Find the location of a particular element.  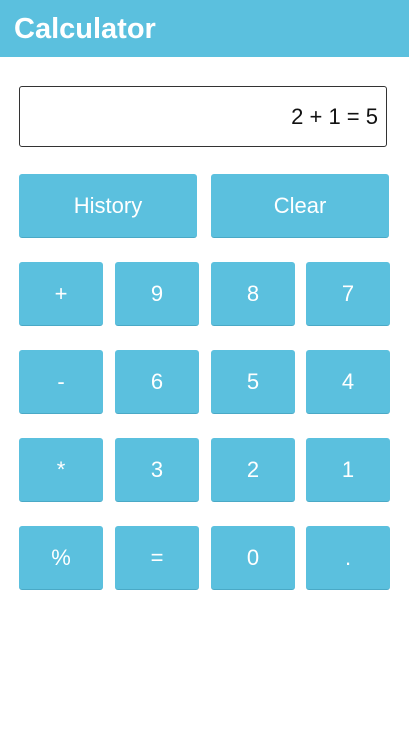

display-value: 2 + 1 = 5 is located at coordinates (334, 116).